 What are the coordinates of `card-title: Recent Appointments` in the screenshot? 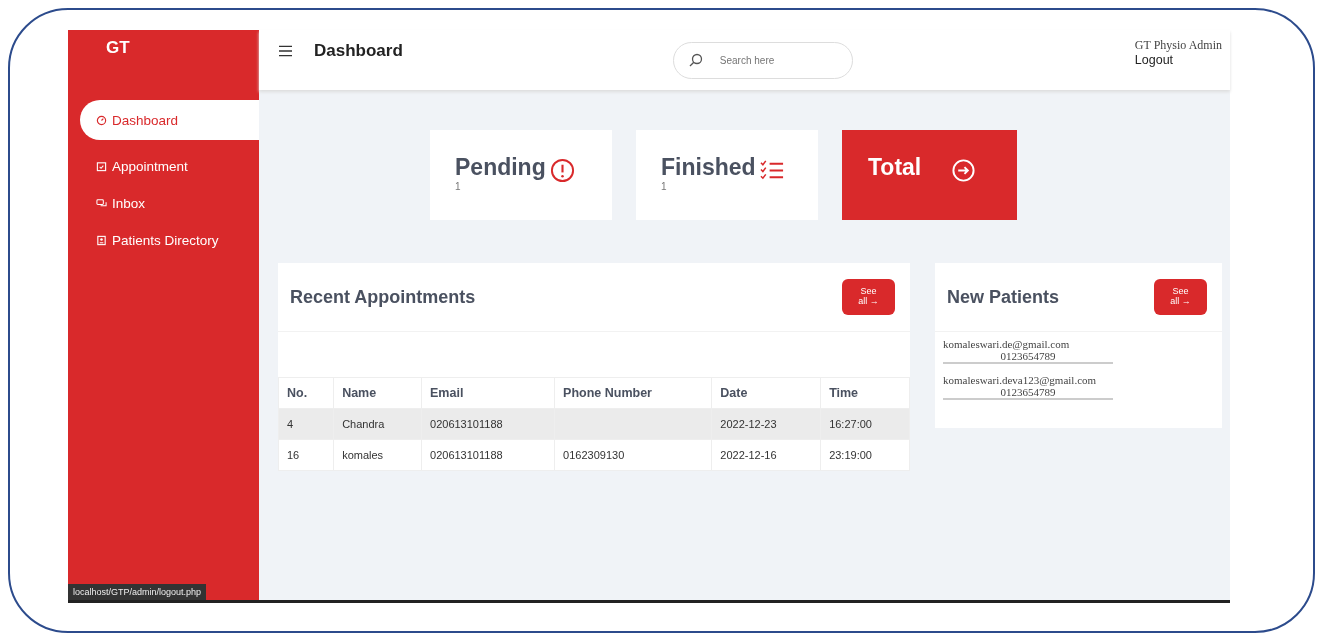 It's located at (383, 297).